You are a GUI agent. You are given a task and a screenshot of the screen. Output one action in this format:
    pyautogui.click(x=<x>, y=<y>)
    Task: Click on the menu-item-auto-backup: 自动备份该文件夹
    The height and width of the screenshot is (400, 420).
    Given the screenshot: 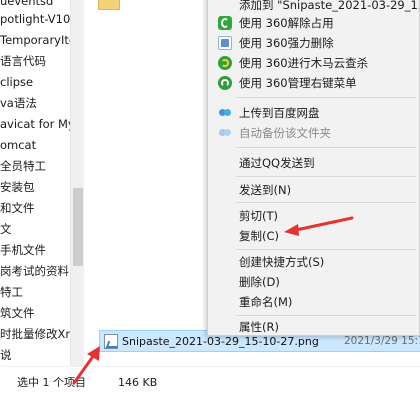 What is the action you would take?
    pyautogui.click(x=313, y=133)
    